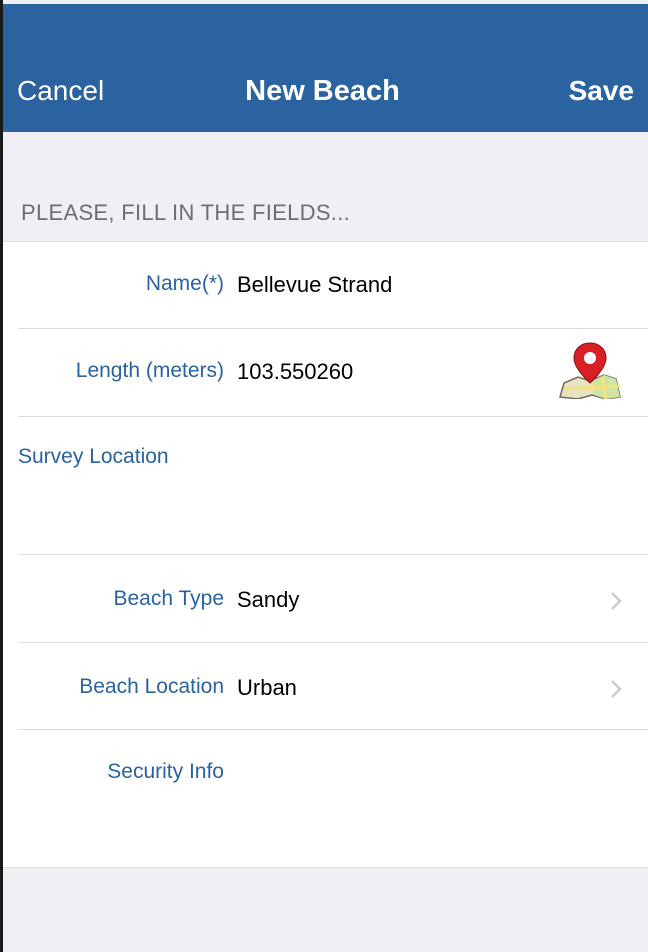 Image resolution: width=648 pixels, height=952 pixels. I want to click on length-row: Length (meters) 103.550260, so click(325, 372).